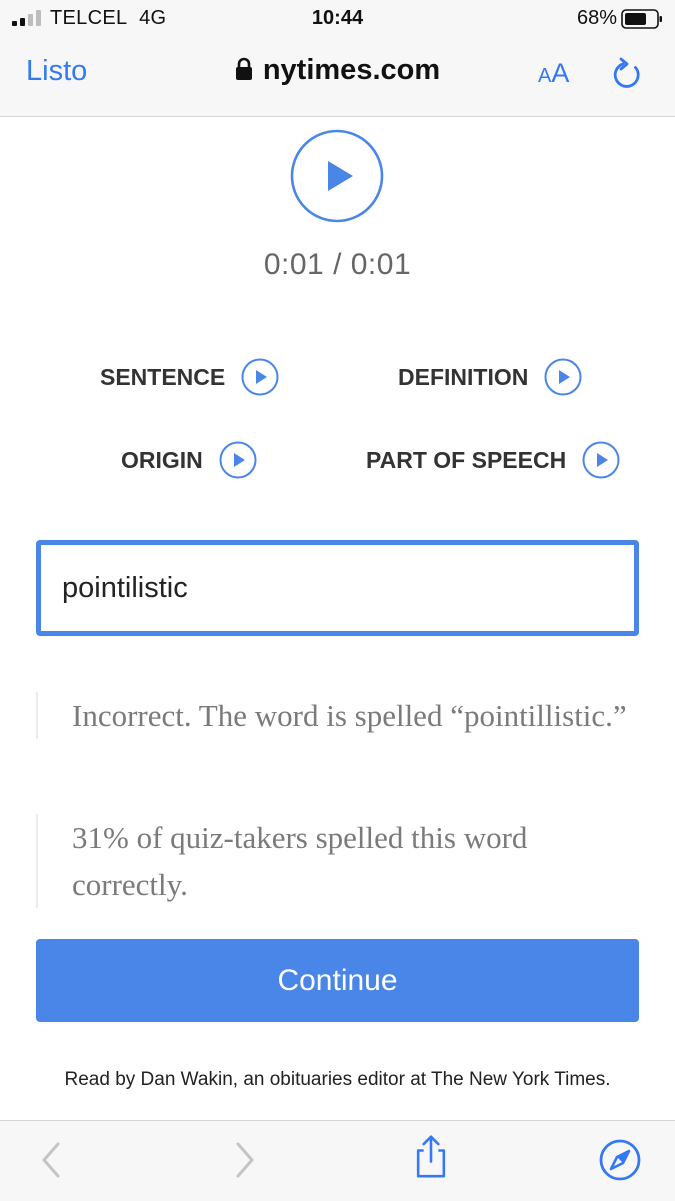 The width and height of the screenshot is (675, 1201). Describe the element at coordinates (337, 980) in the screenshot. I see `continue-button: Continue` at that location.